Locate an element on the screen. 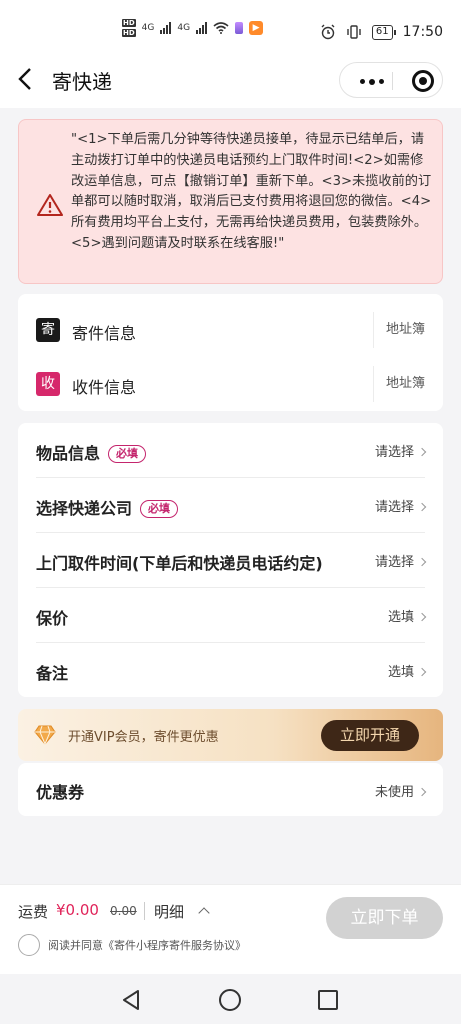 This screenshot has height=1024, width=461. more-icon is located at coordinates (372, 81).